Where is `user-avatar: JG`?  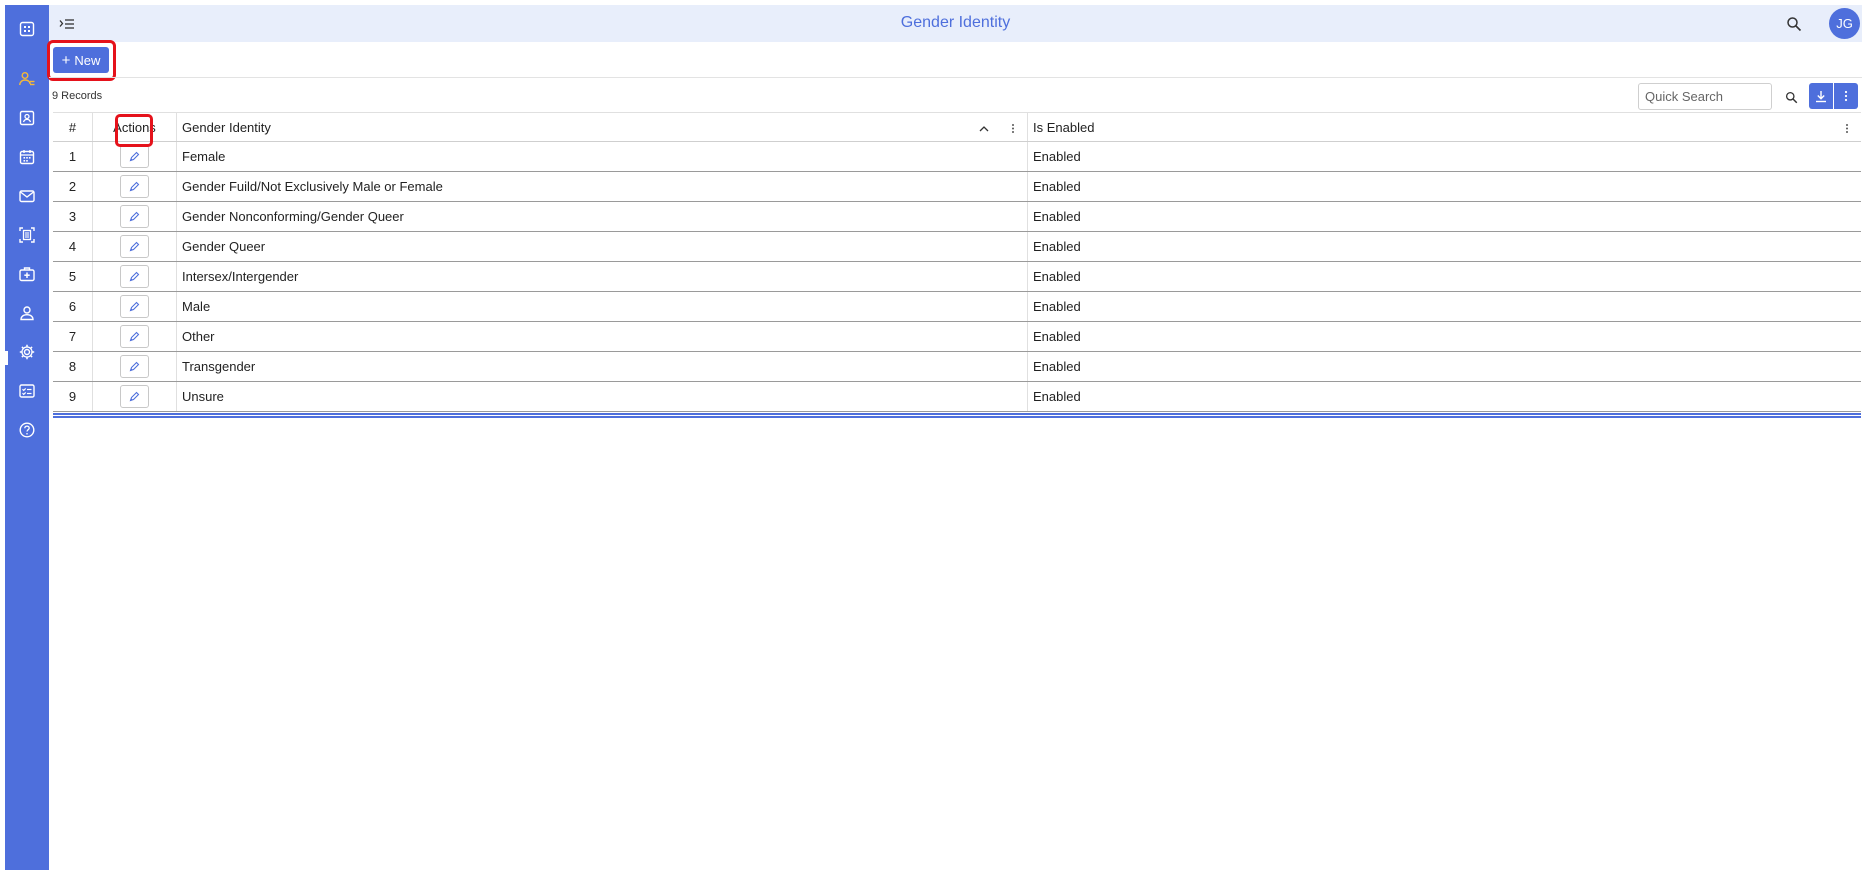
user-avatar: JG is located at coordinates (1844, 23).